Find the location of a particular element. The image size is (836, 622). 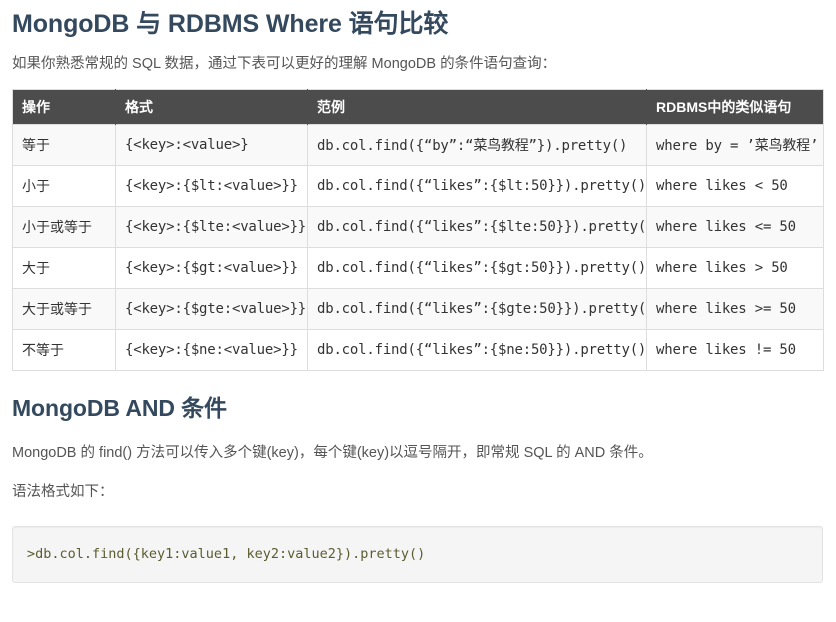

cell-operation: 大于 is located at coordinates (64, 267).